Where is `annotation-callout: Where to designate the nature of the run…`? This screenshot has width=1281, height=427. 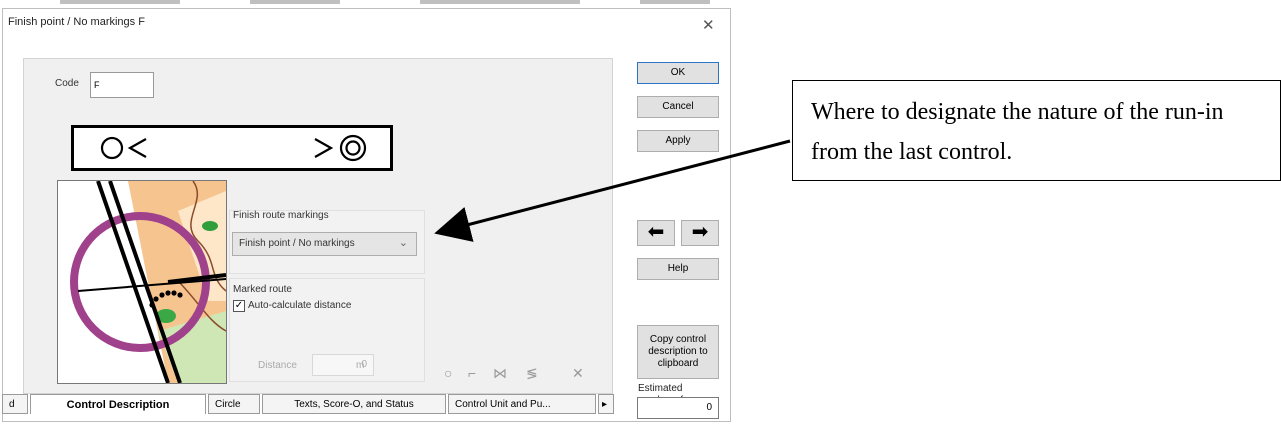 annotation-callout: Where to designate the nature of the run… is located at coordinates (1036, 130).